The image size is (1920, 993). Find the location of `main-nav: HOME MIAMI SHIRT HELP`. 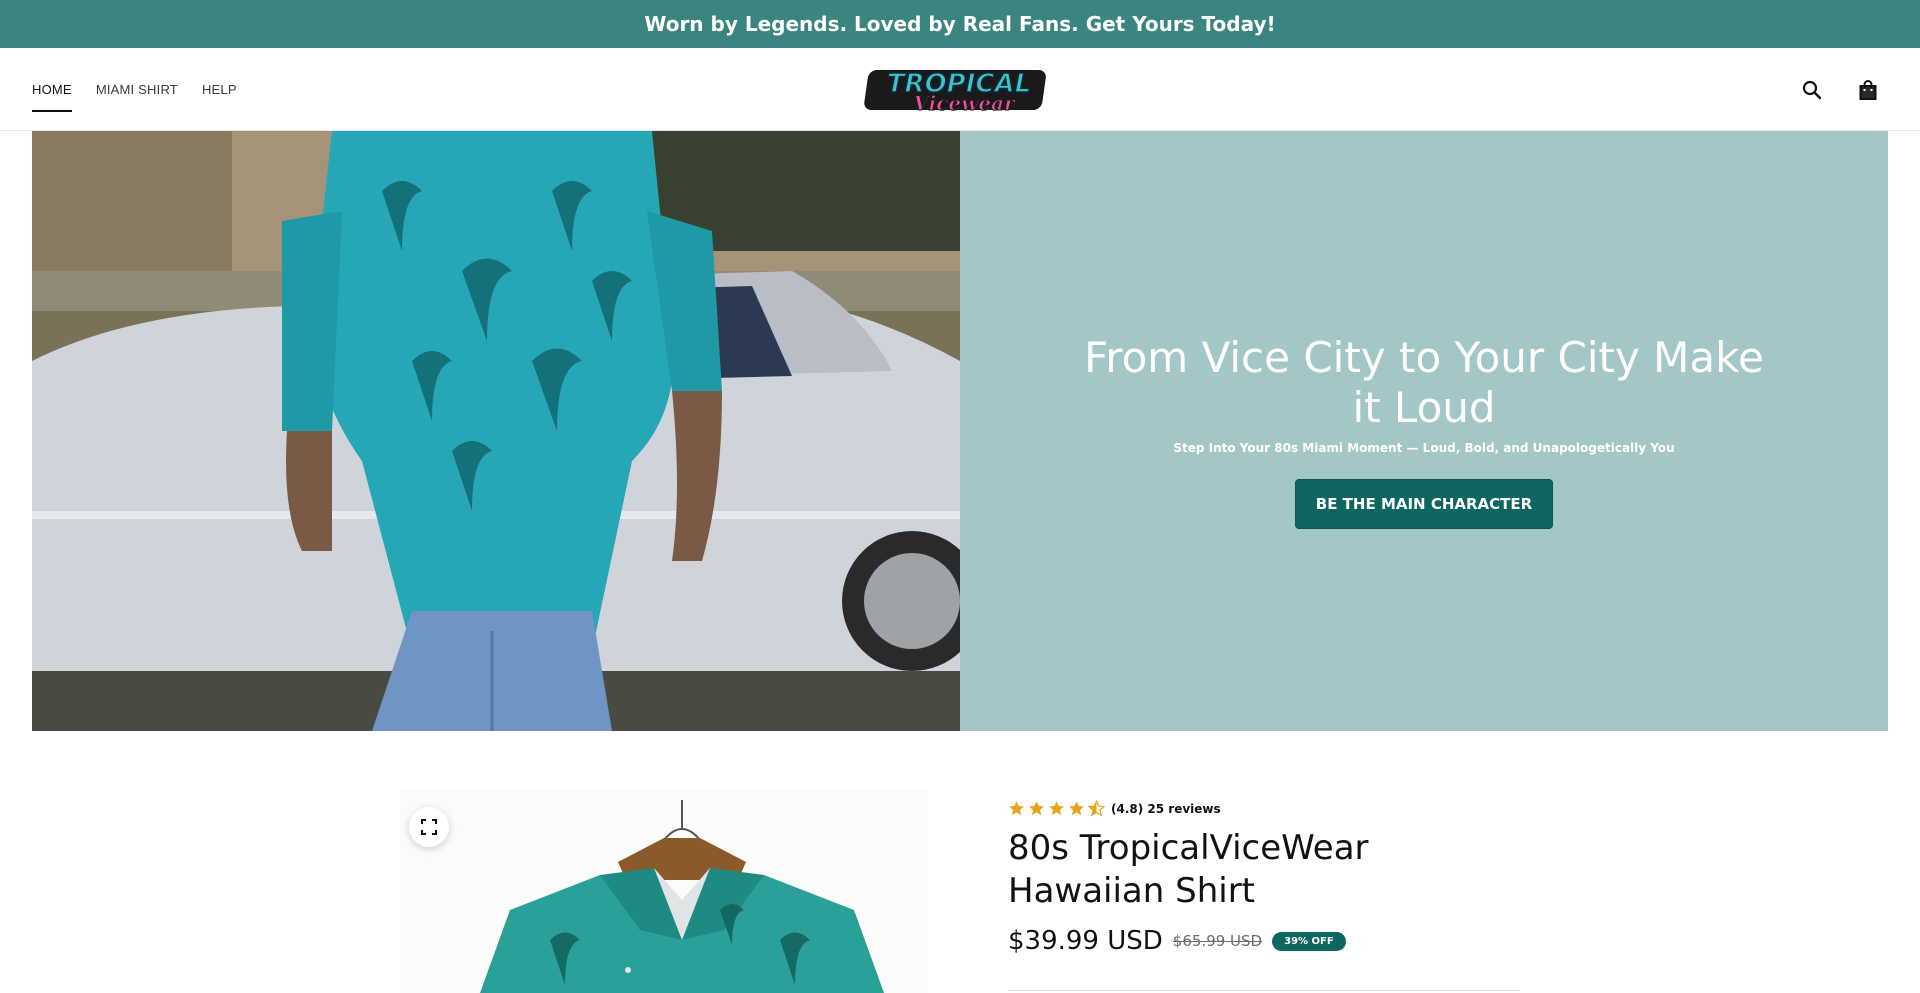

main-nav: HOME MIAMI SHIRT HELP is located at coordinates (134, 89).